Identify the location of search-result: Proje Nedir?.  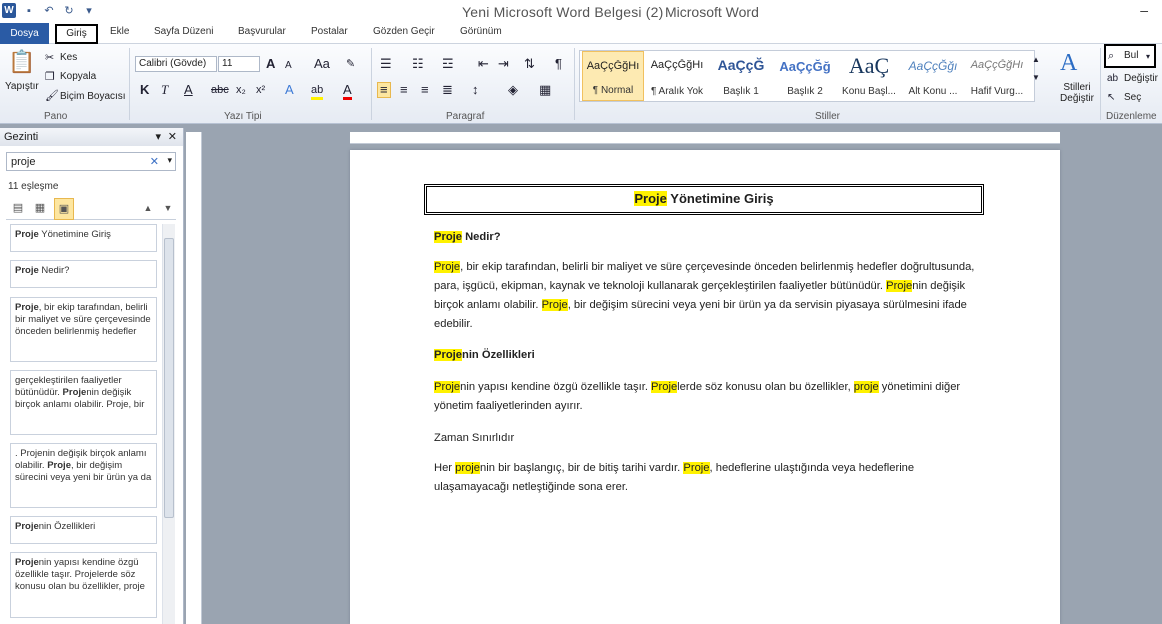
(83, 274).